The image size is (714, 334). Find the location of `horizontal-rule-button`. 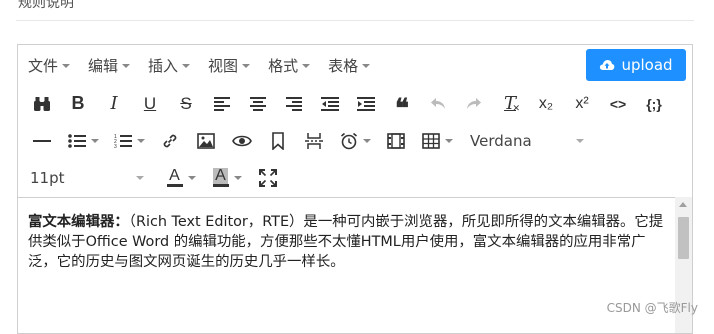

horizontal-rule-button is located at coordinates (42, 141).